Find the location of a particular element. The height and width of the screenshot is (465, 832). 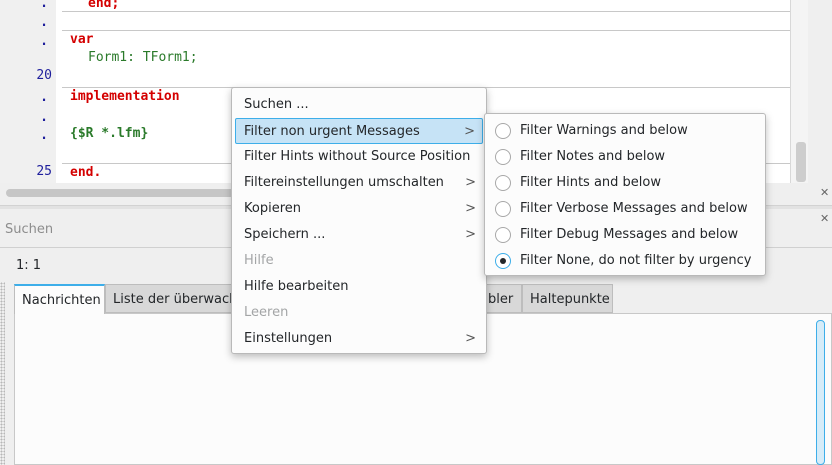

editor-vertical-scroll-thumb is located at coordinates (801, 162).